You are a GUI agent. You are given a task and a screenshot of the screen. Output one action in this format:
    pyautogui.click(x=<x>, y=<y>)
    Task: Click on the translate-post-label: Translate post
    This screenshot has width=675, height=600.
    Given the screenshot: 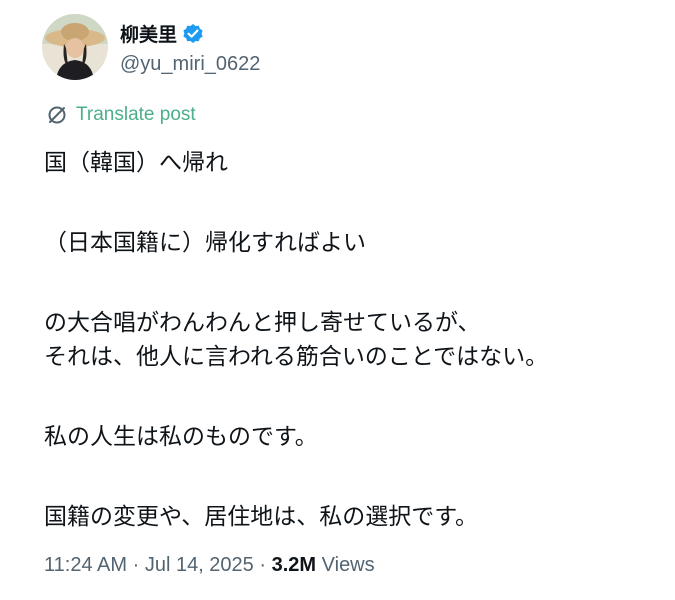 What is the action you would take?
    pyautogui.click(x=136, y=114)
    